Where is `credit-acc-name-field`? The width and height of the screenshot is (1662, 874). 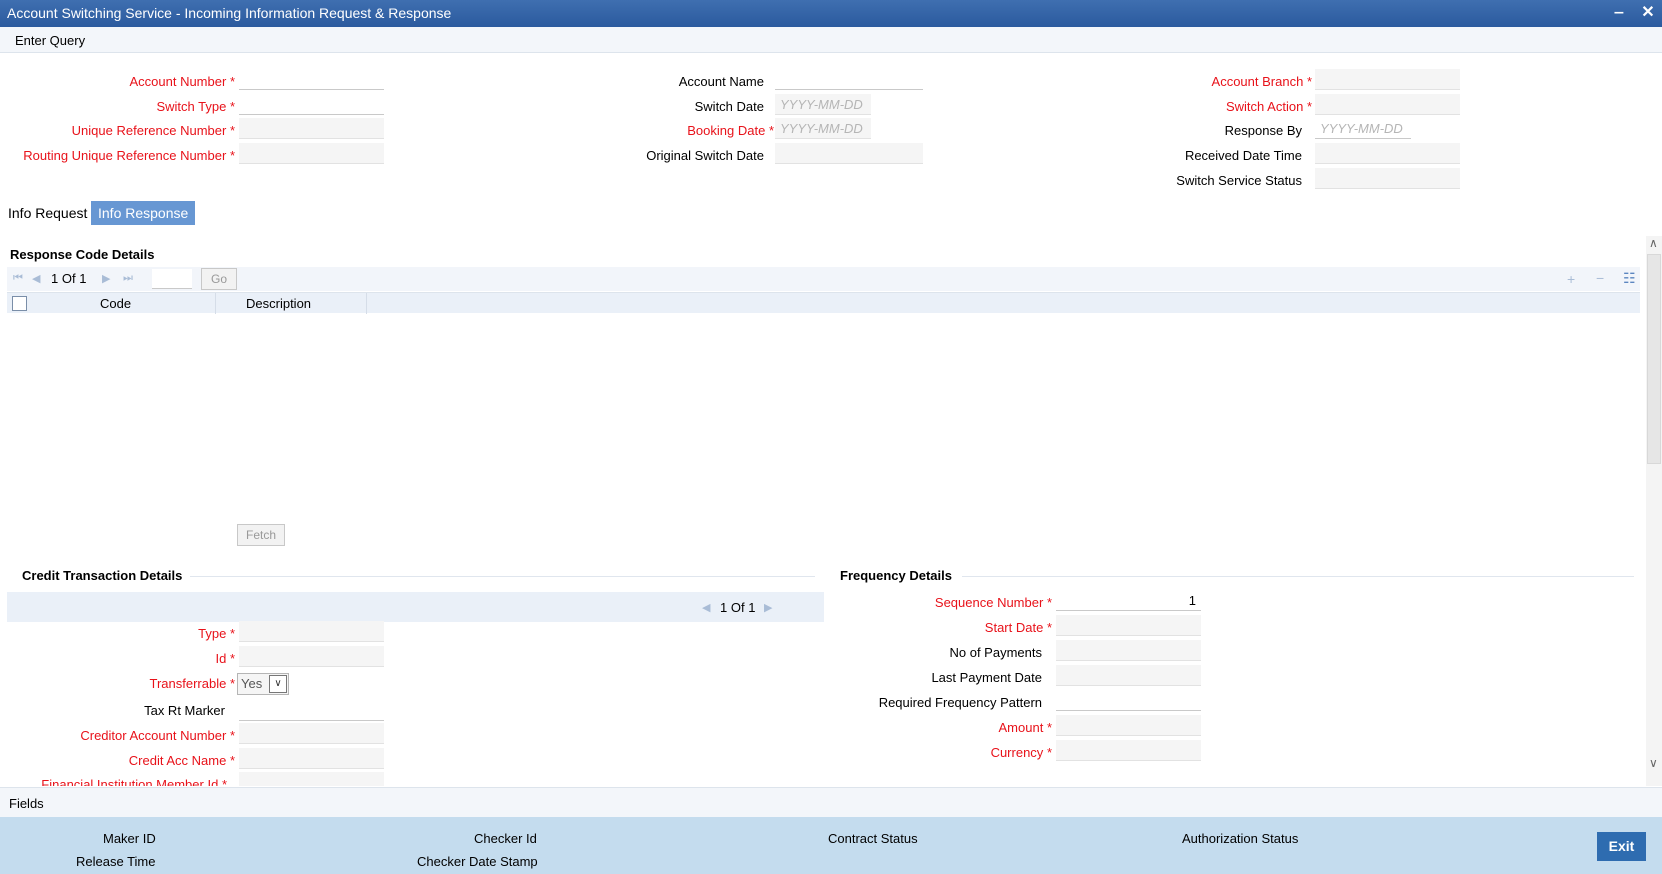
credit-acc-name-field is located at coordinates (311, 758).